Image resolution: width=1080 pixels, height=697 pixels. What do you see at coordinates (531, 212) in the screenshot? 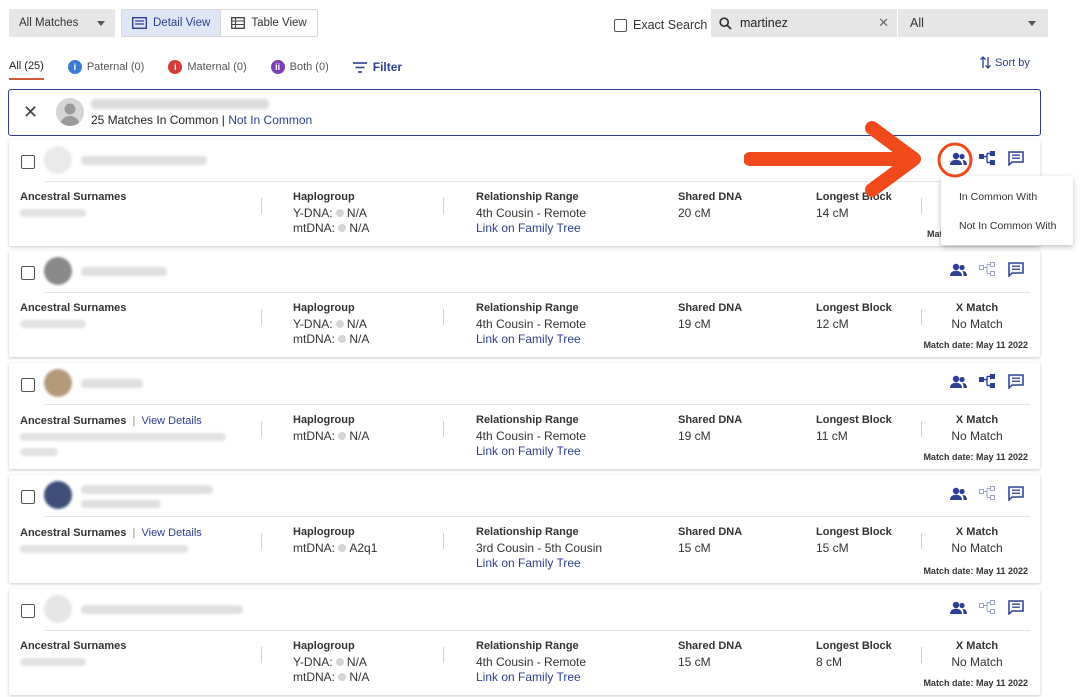
I see `relationship-range-value: 4th Cousin - Remote` at bounding box center [531, 212].